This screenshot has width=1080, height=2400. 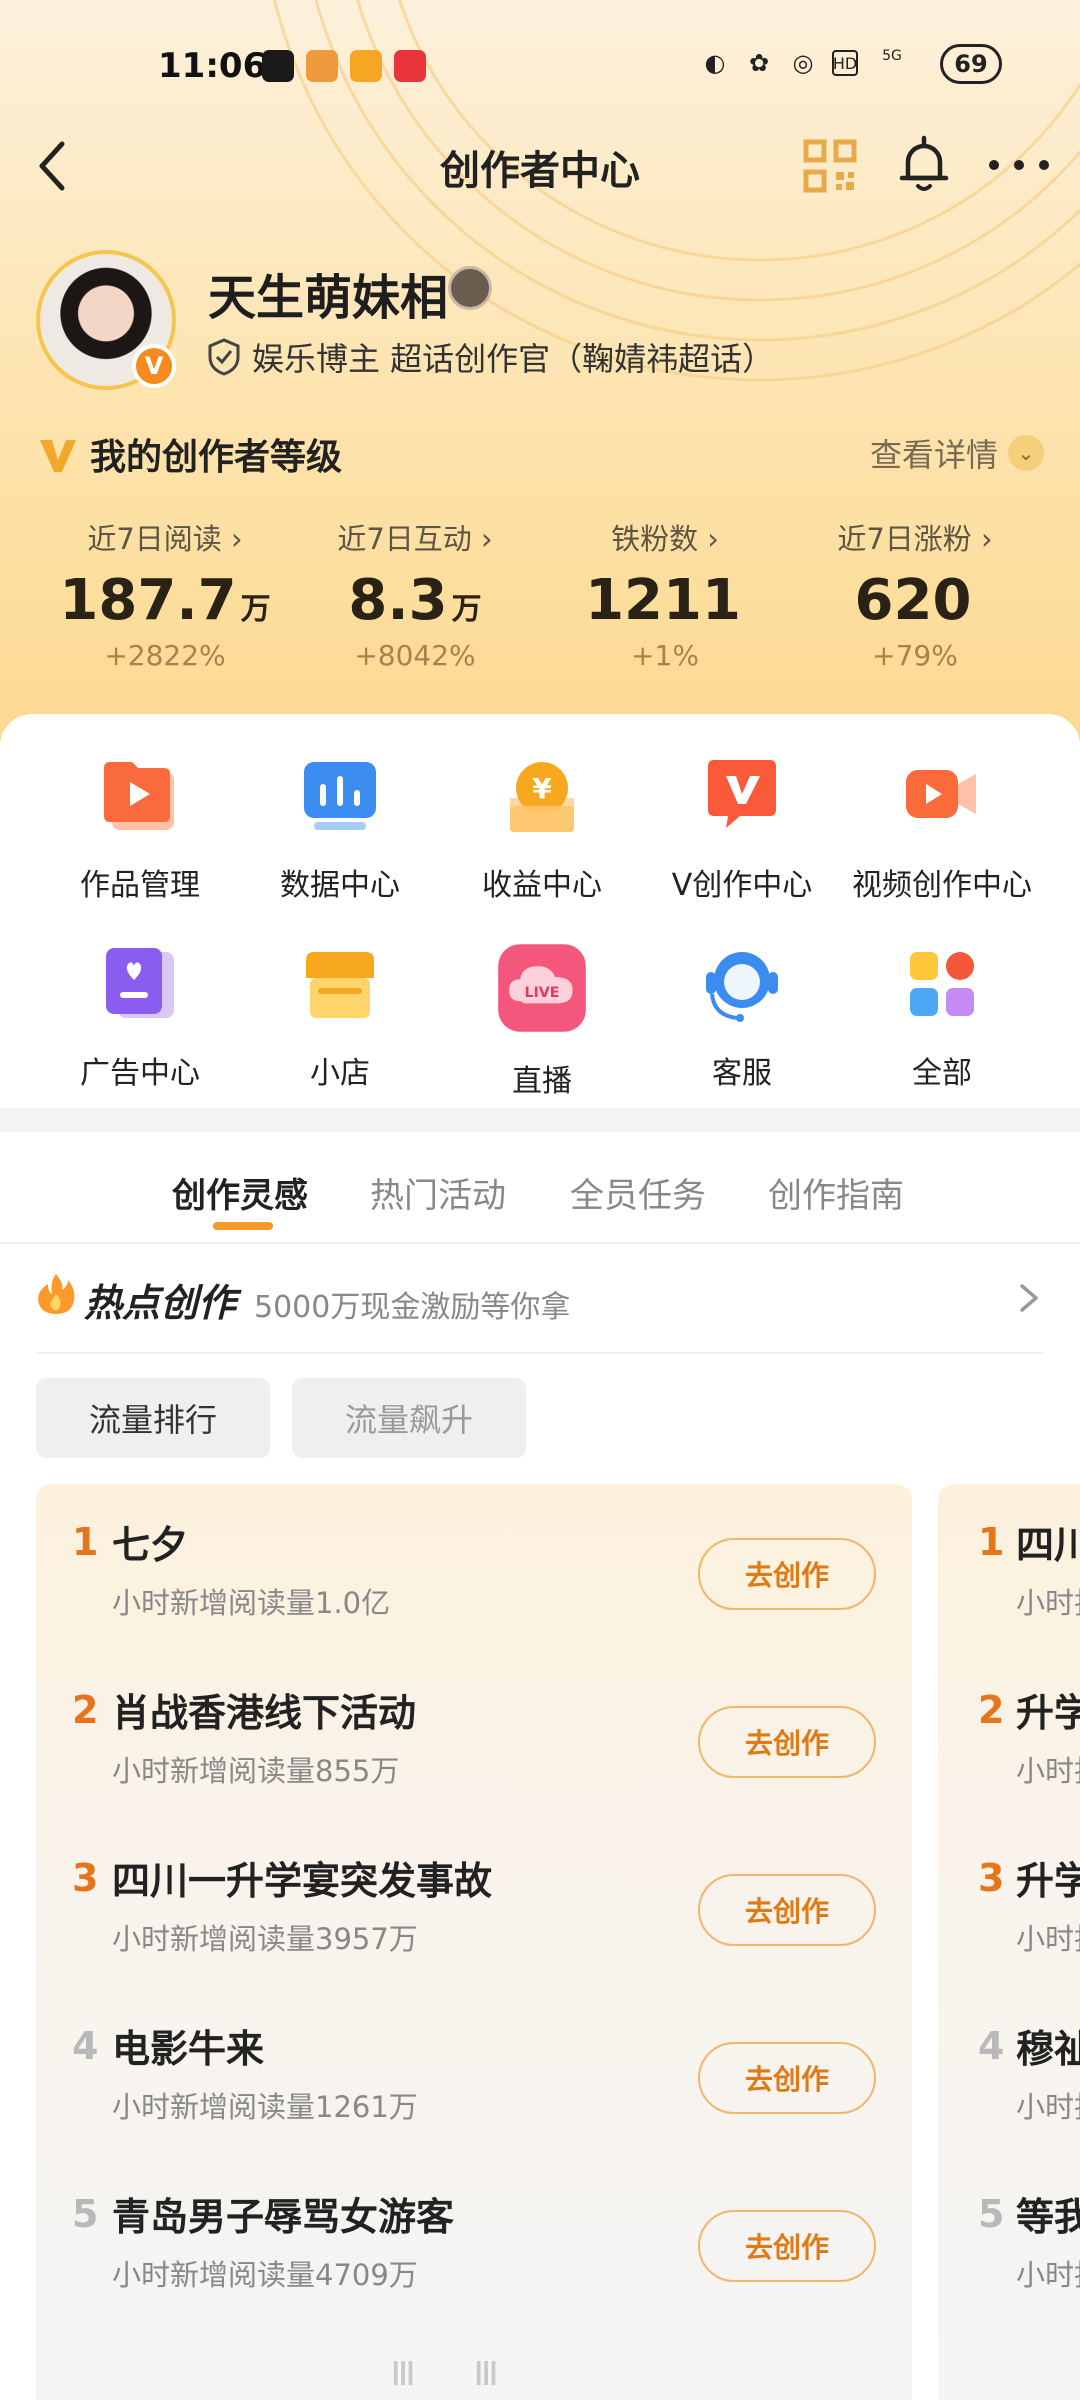 I want to click on list-item: 3 升学 小时抖, so click(x=1009, y=1904).